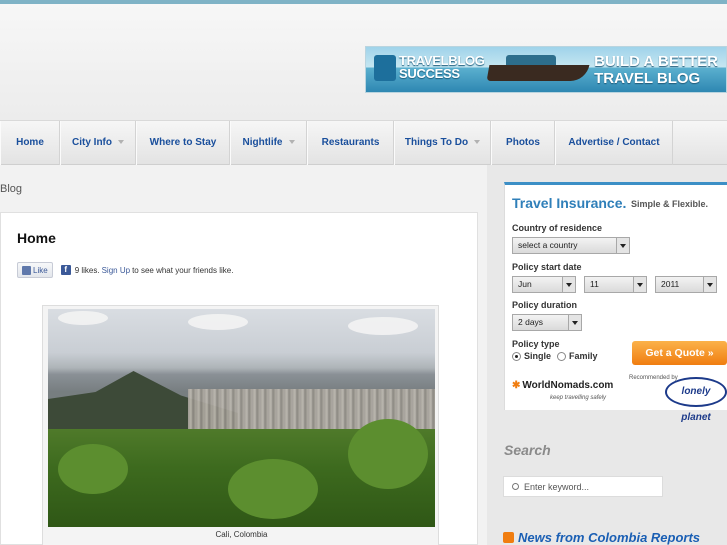  What do you see at coordinates (615, 284) in the screenshot?
I see `start-day-select: 11` at bounding box center [615, 284].